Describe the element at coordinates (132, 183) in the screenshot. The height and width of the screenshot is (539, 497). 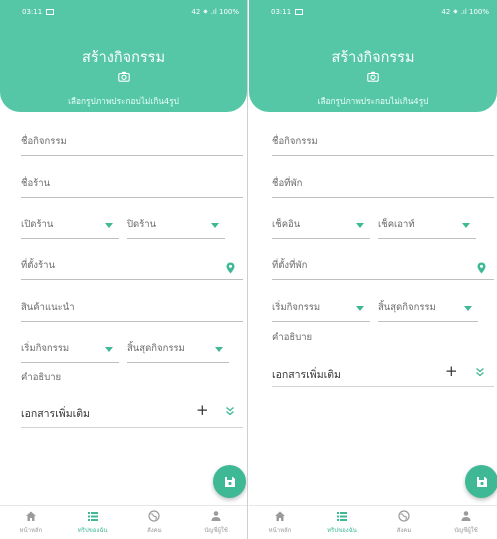
I see `shop-name-field: ชื่อร้าน` at that location.